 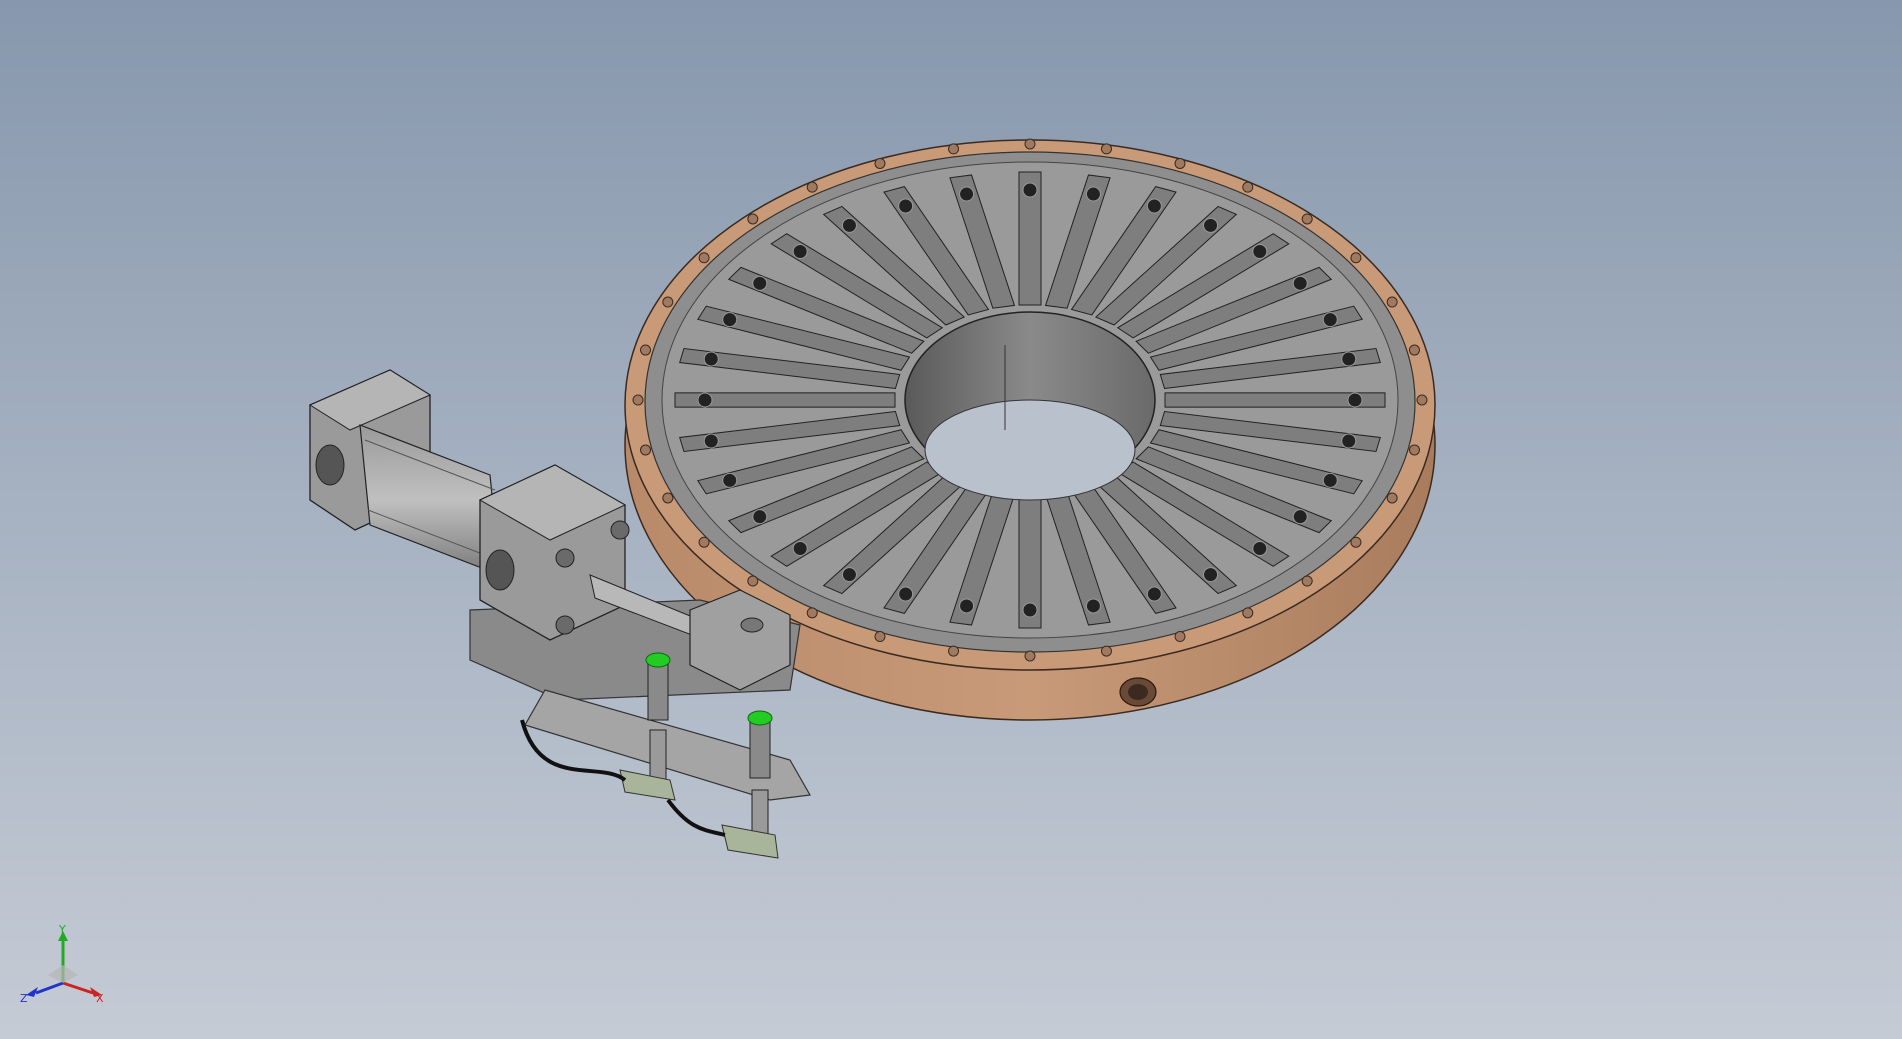 What do you see at coordinates (1030, 406) in the screenshot?
I see `center-bore` at bounding box center [1030, 406].